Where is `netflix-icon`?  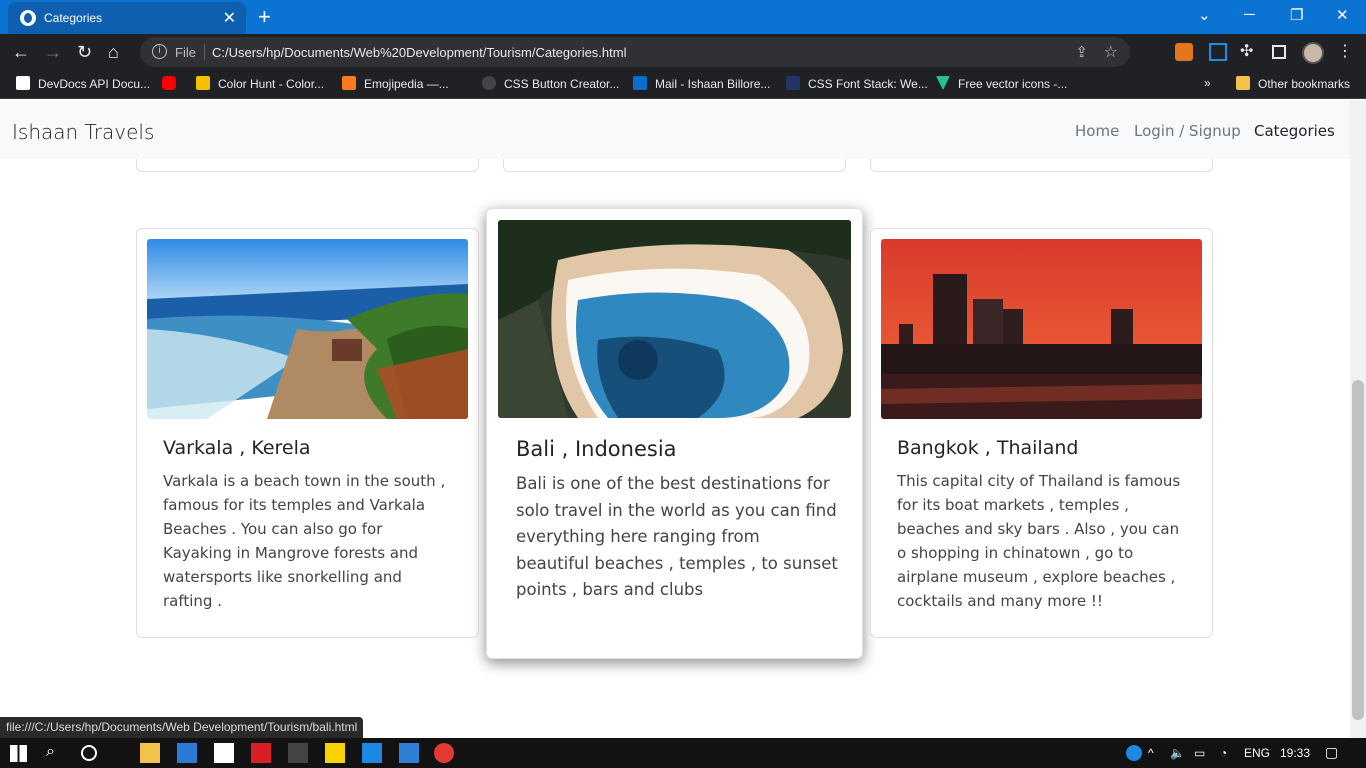 netflix-icon is located at coordinates (261, 753).